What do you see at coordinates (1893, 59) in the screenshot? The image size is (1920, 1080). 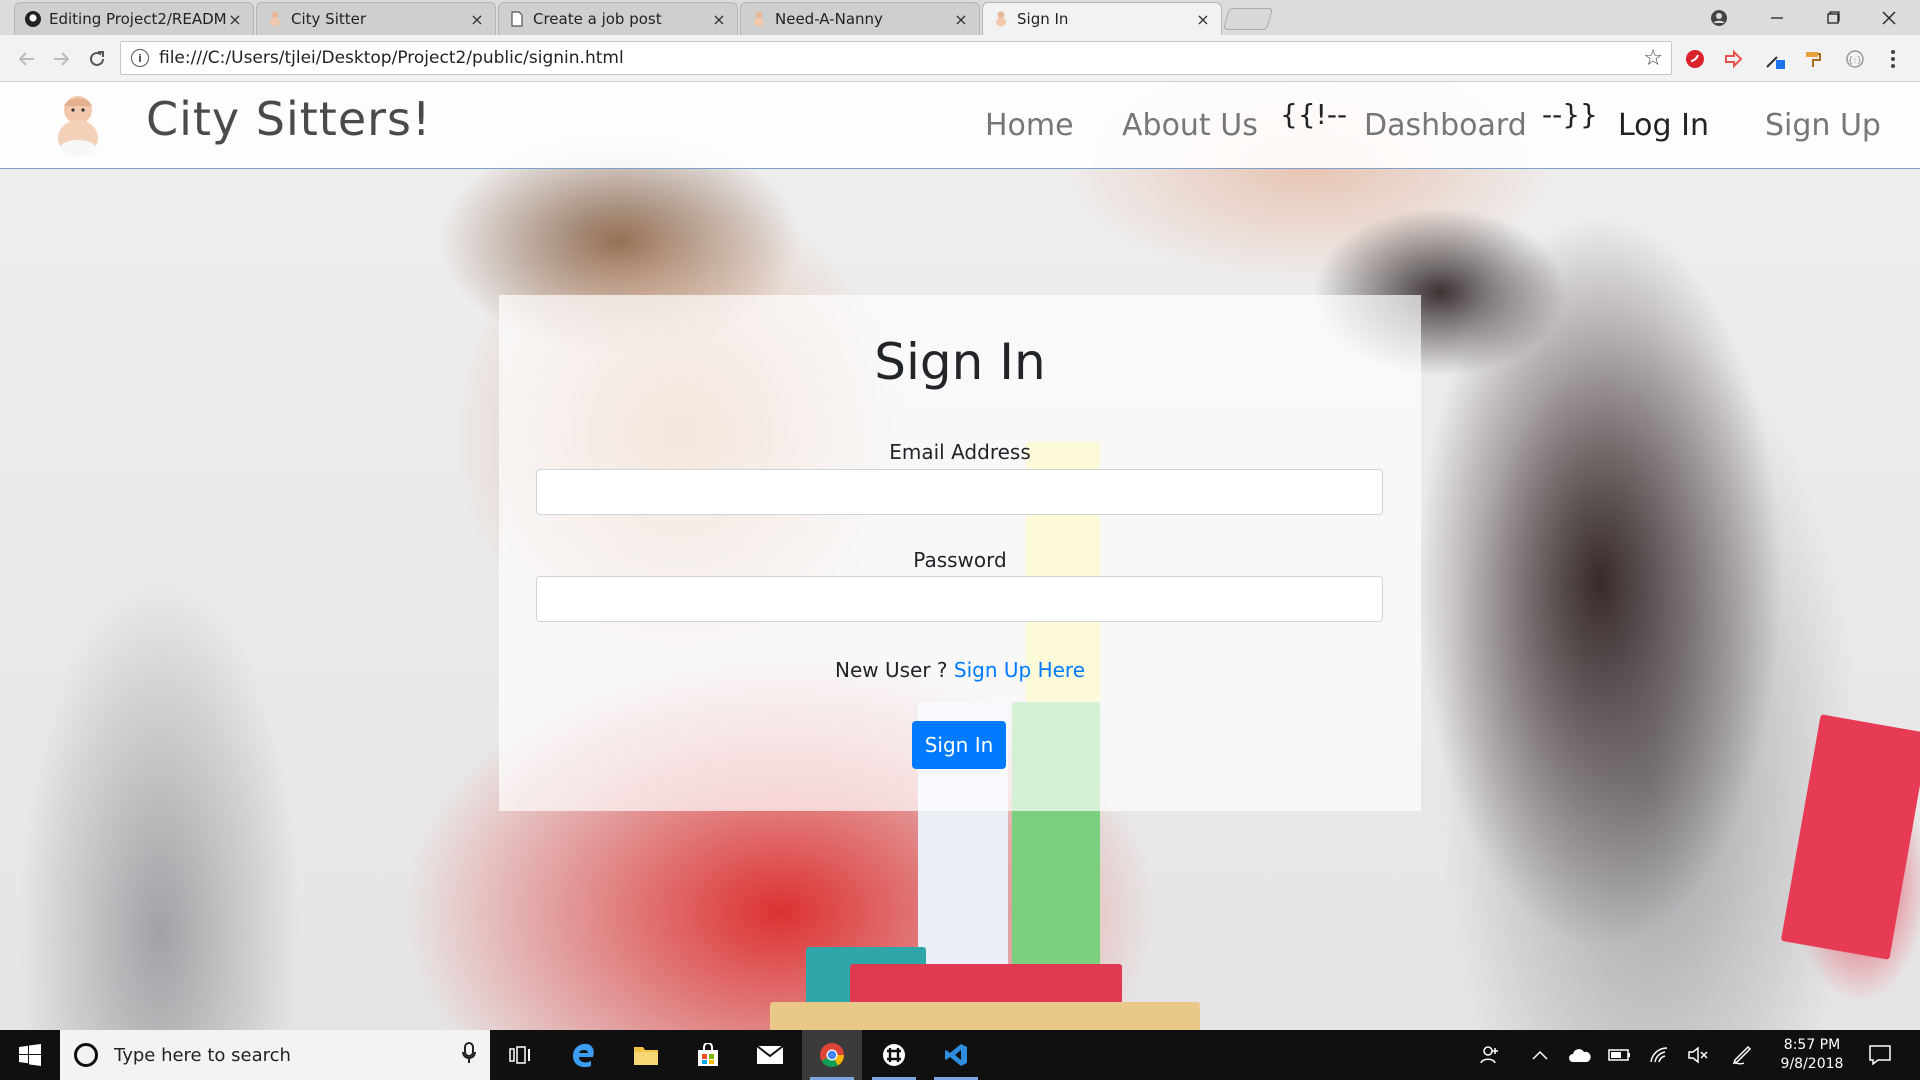 I see `menu-kebab-icon` at bounding box center [1893, 59].